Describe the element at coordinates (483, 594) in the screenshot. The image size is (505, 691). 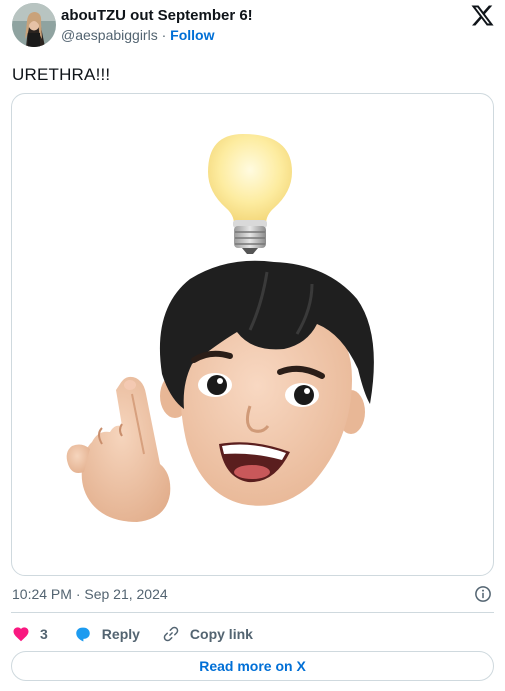
I see `info-icon` at that location.